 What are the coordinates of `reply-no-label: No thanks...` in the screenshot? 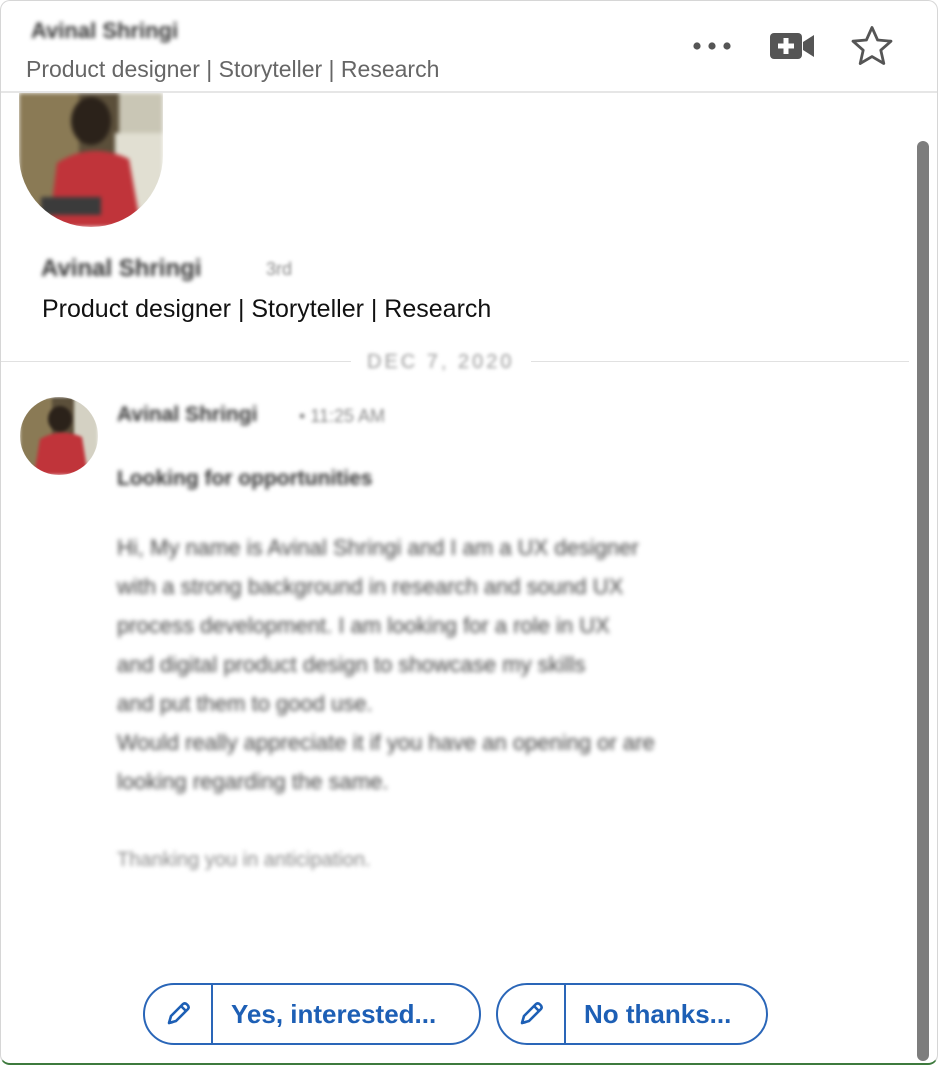 It's located at (658, 1013).